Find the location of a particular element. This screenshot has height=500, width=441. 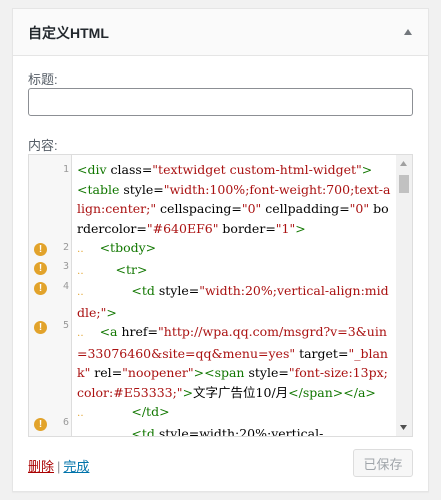

lint-gutter: ! ! ! ! ! ! is located at coordinates (42, 295).